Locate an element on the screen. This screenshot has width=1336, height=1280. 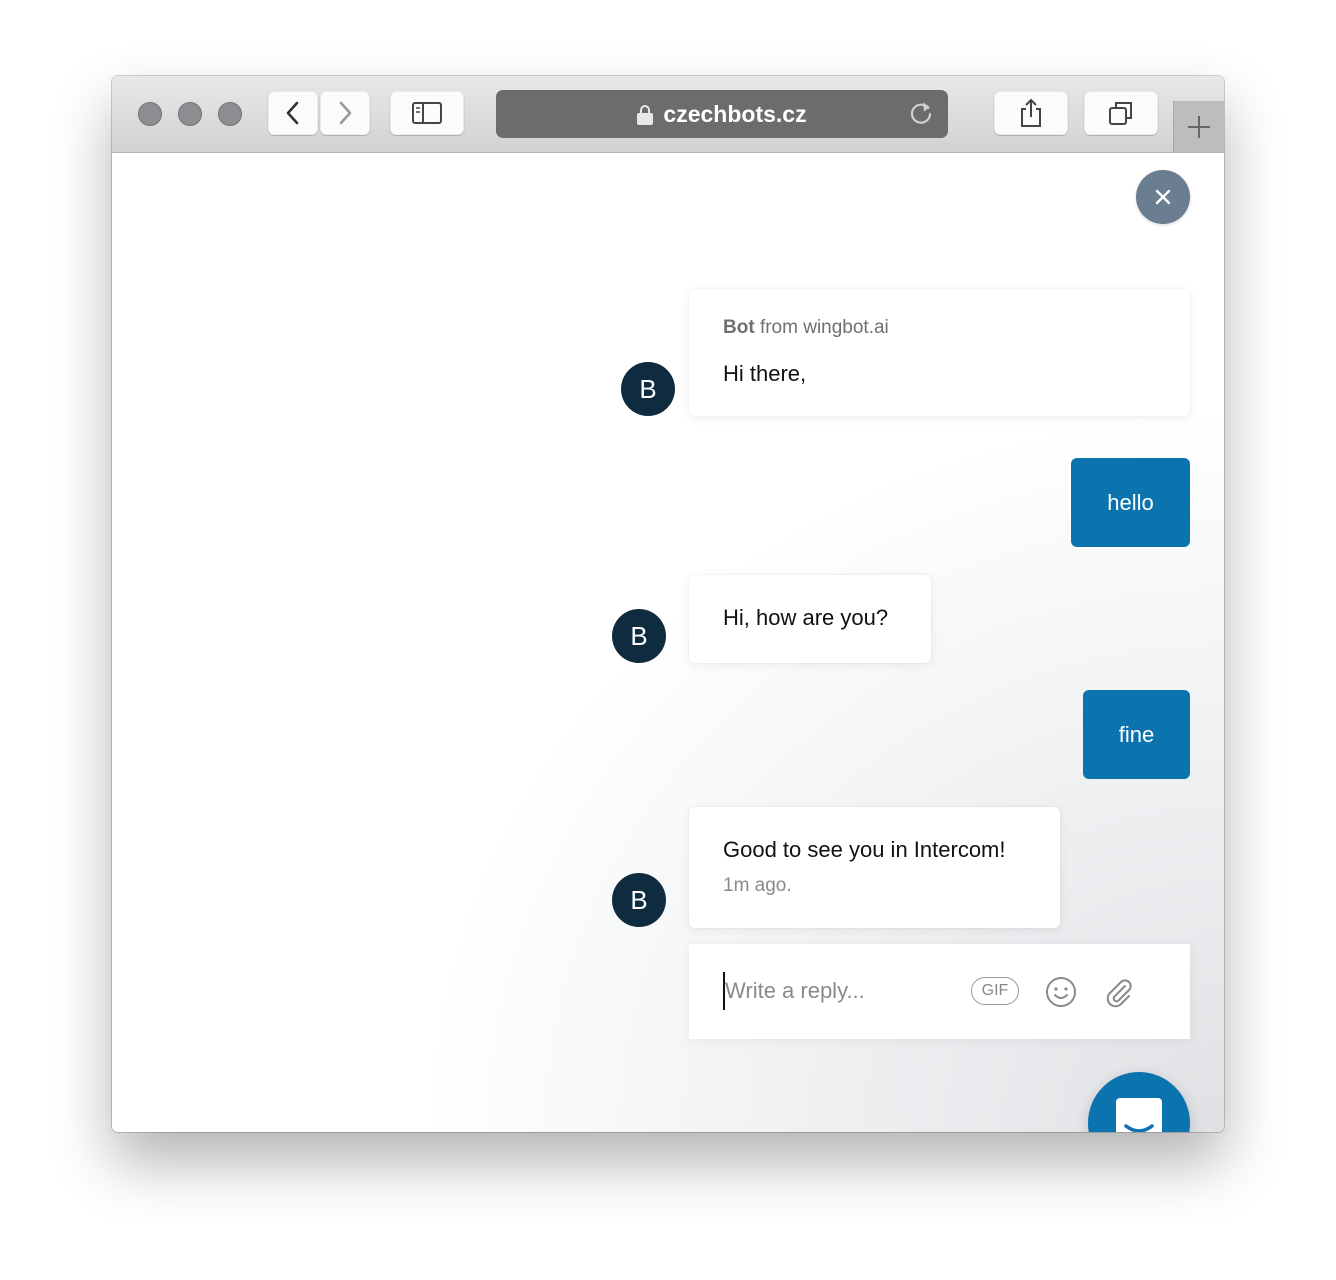
zoom-window-button is located at coordinates (230, 114).